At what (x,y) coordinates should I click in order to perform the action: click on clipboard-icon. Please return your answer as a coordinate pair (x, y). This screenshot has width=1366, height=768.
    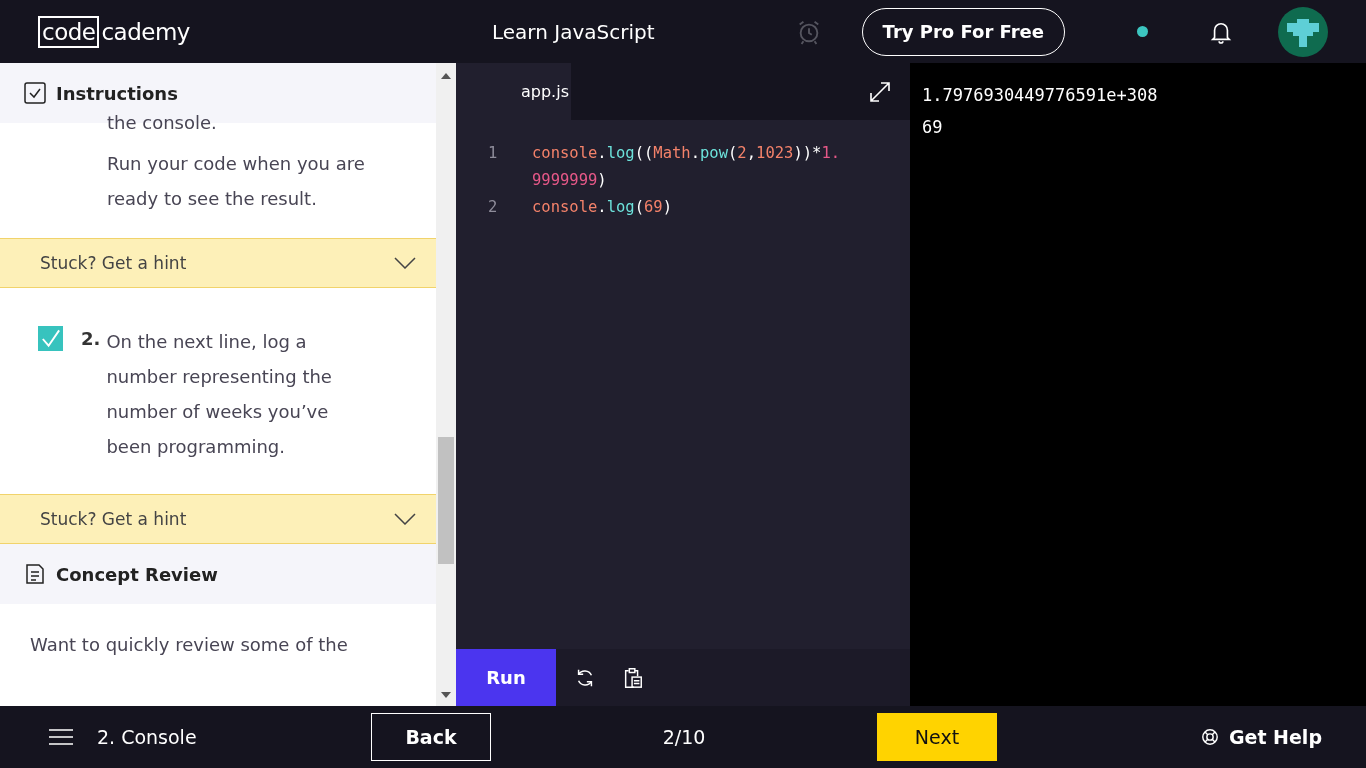
    Looking at the image, I should click on (633, 677).